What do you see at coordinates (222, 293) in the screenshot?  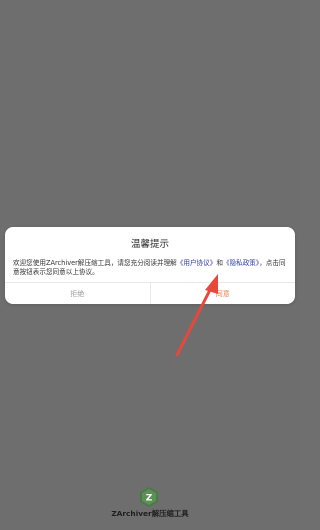 I see `agree-button: 同意` at bounding box center [222, 293].